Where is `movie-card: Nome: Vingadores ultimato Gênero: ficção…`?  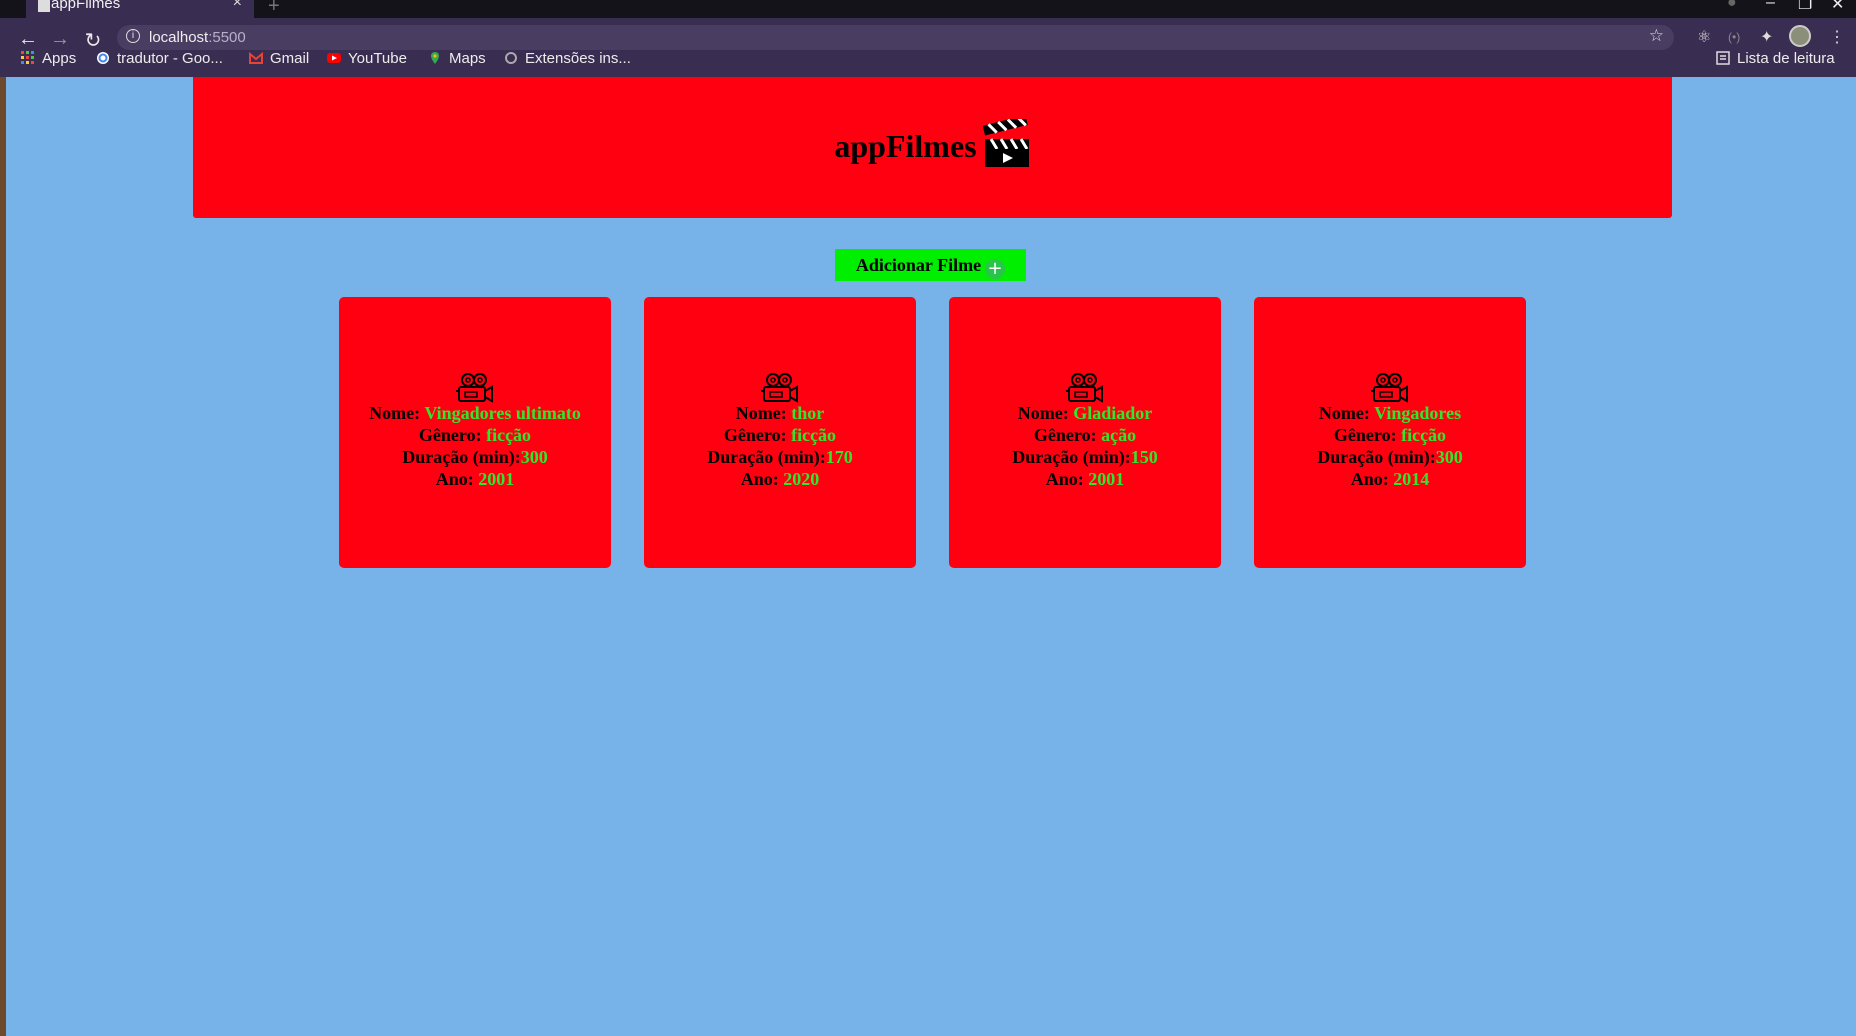 movie-card: Nome: Vingadores ultimato Gênero: ficção… is located at coordinates (475, 432).